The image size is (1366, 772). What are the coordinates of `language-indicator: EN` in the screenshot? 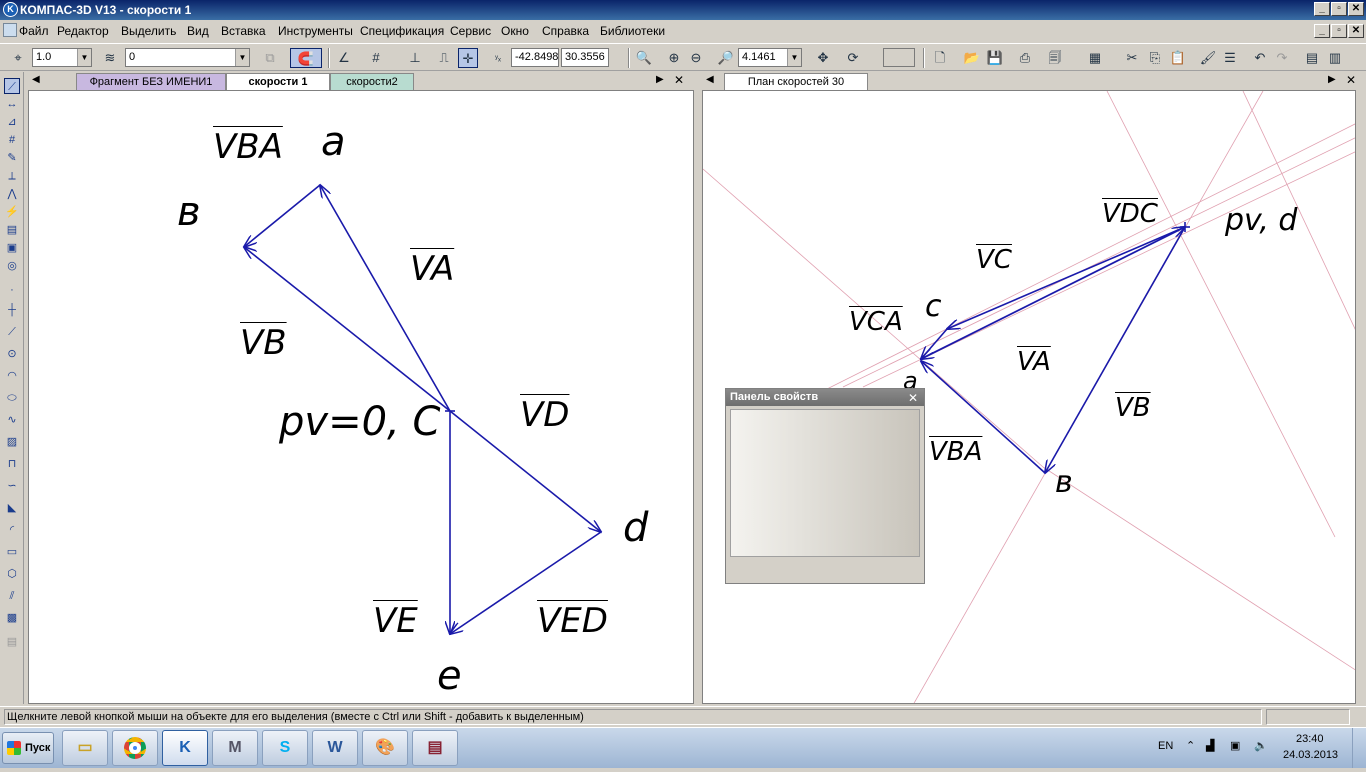 It's located at (1165, 746).